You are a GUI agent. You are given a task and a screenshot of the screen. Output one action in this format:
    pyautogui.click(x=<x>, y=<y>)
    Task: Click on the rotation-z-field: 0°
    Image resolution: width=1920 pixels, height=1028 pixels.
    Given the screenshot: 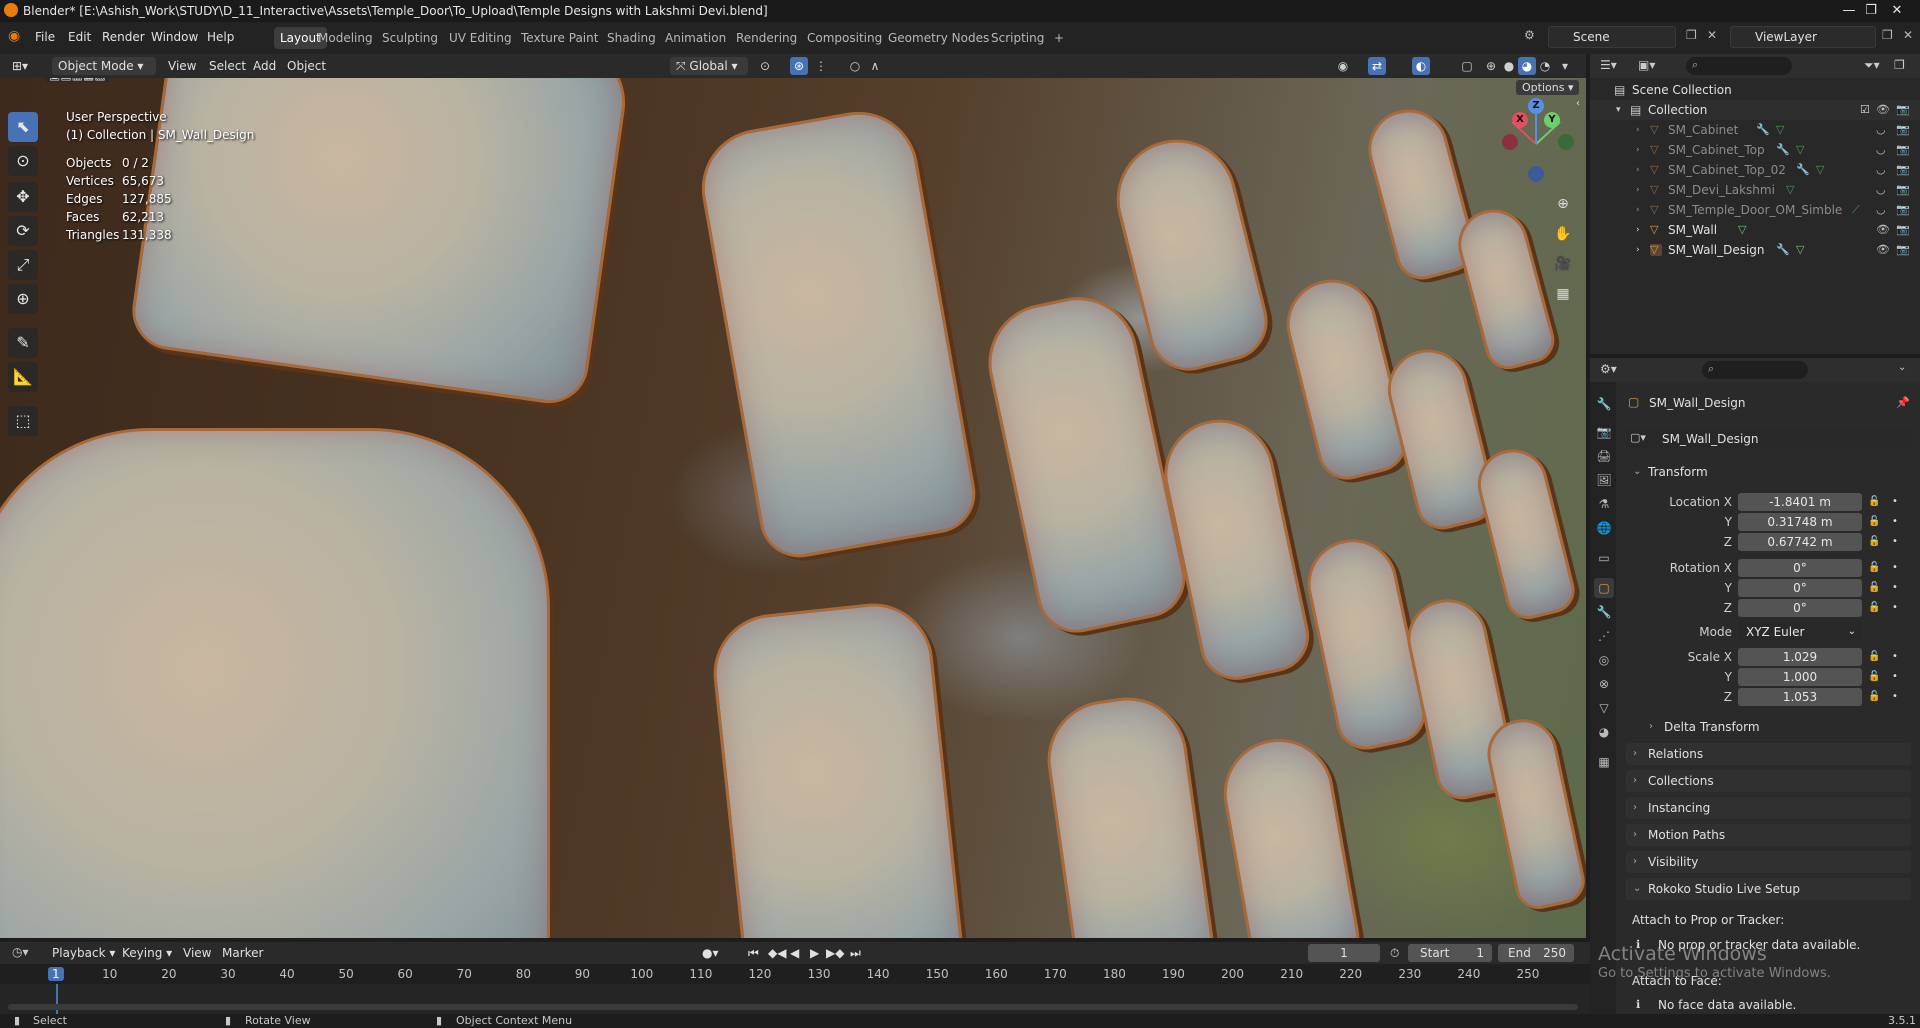 What is the action you would take?
    pyautogui.click(x=1800, y=608)
    